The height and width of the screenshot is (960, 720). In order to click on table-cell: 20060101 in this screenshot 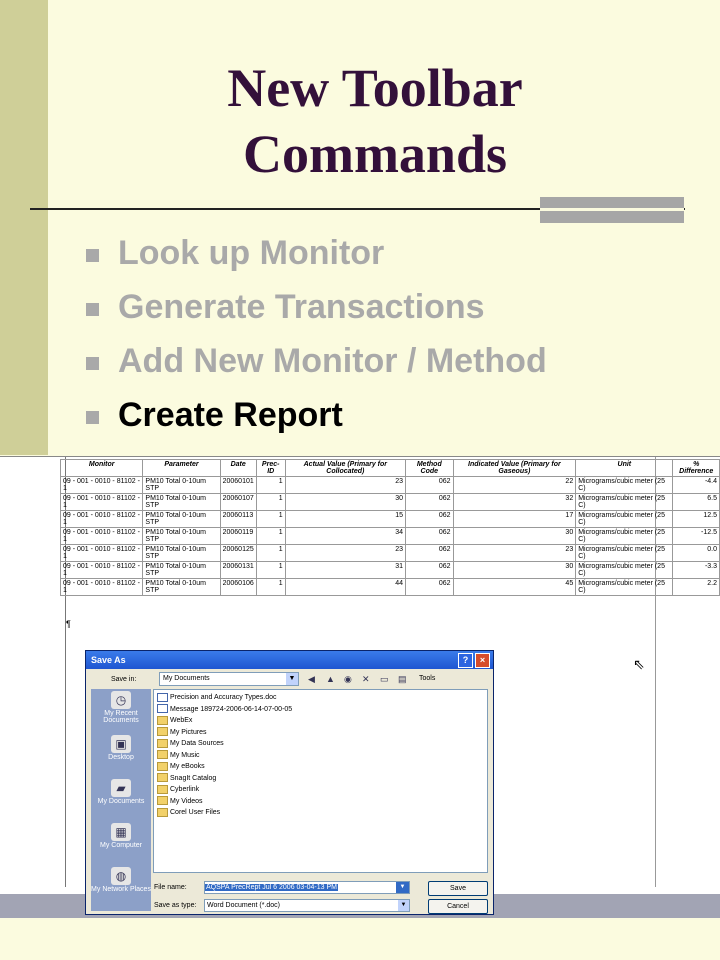, I will do `click(238, 485)`.